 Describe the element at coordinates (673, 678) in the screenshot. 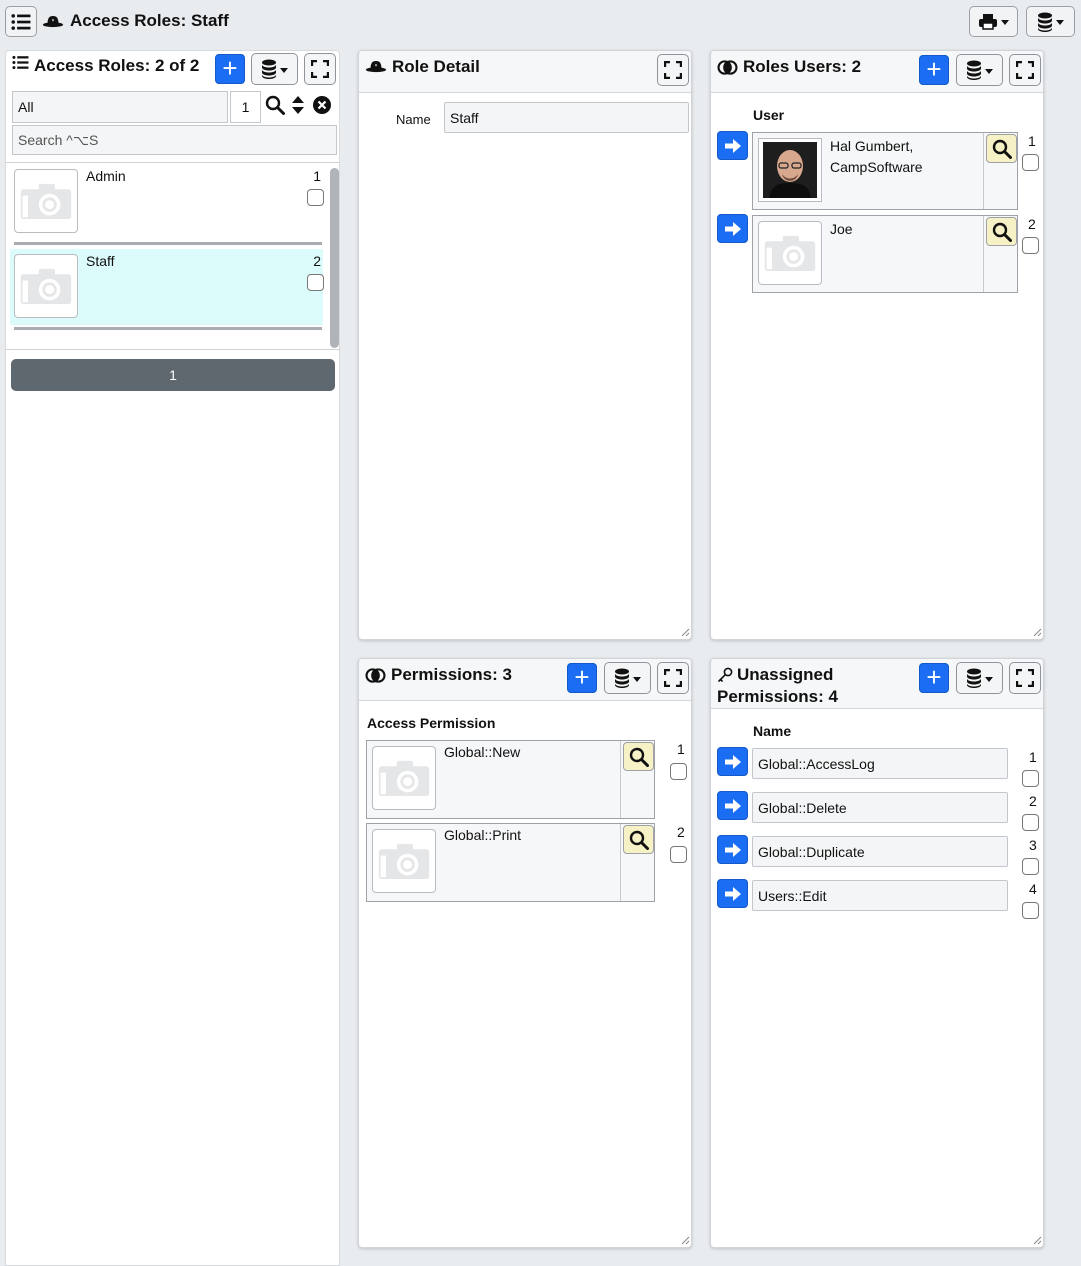

I see `permissions-fullscreen-button` at that location.